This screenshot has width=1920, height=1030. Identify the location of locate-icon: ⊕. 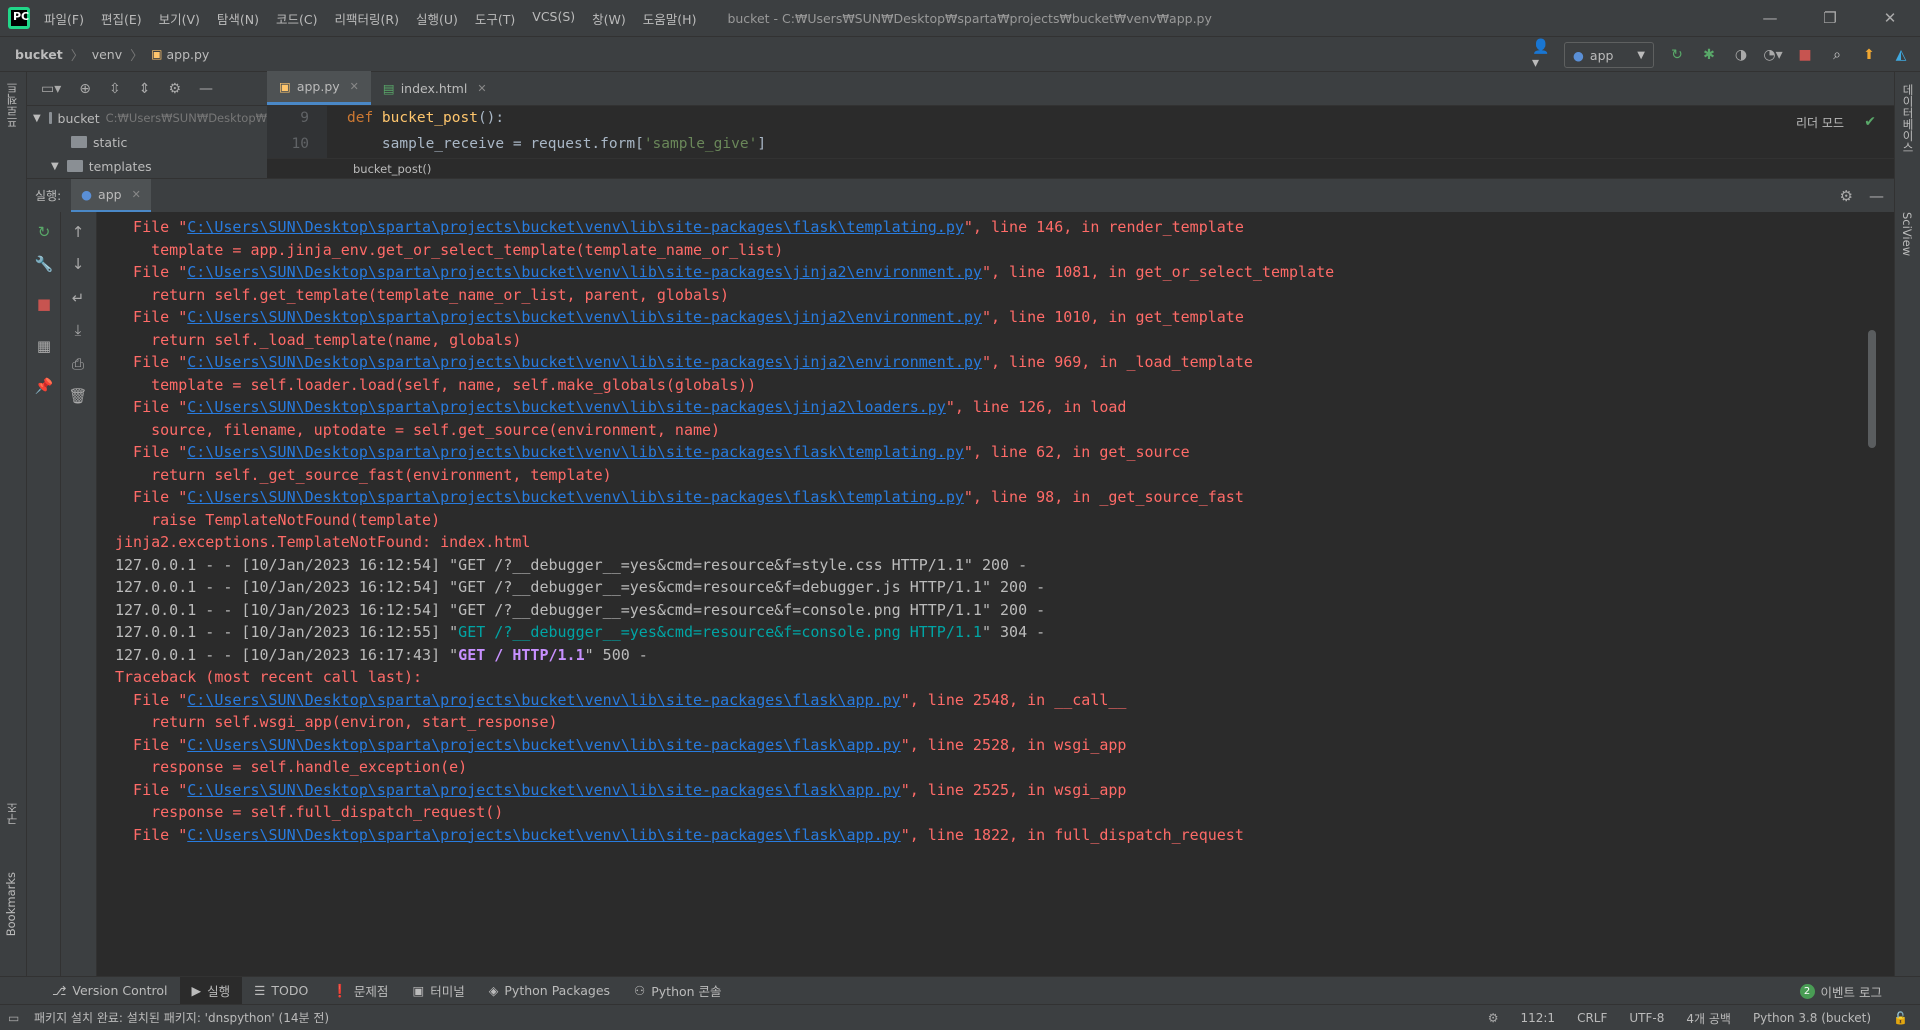
(85, 89).